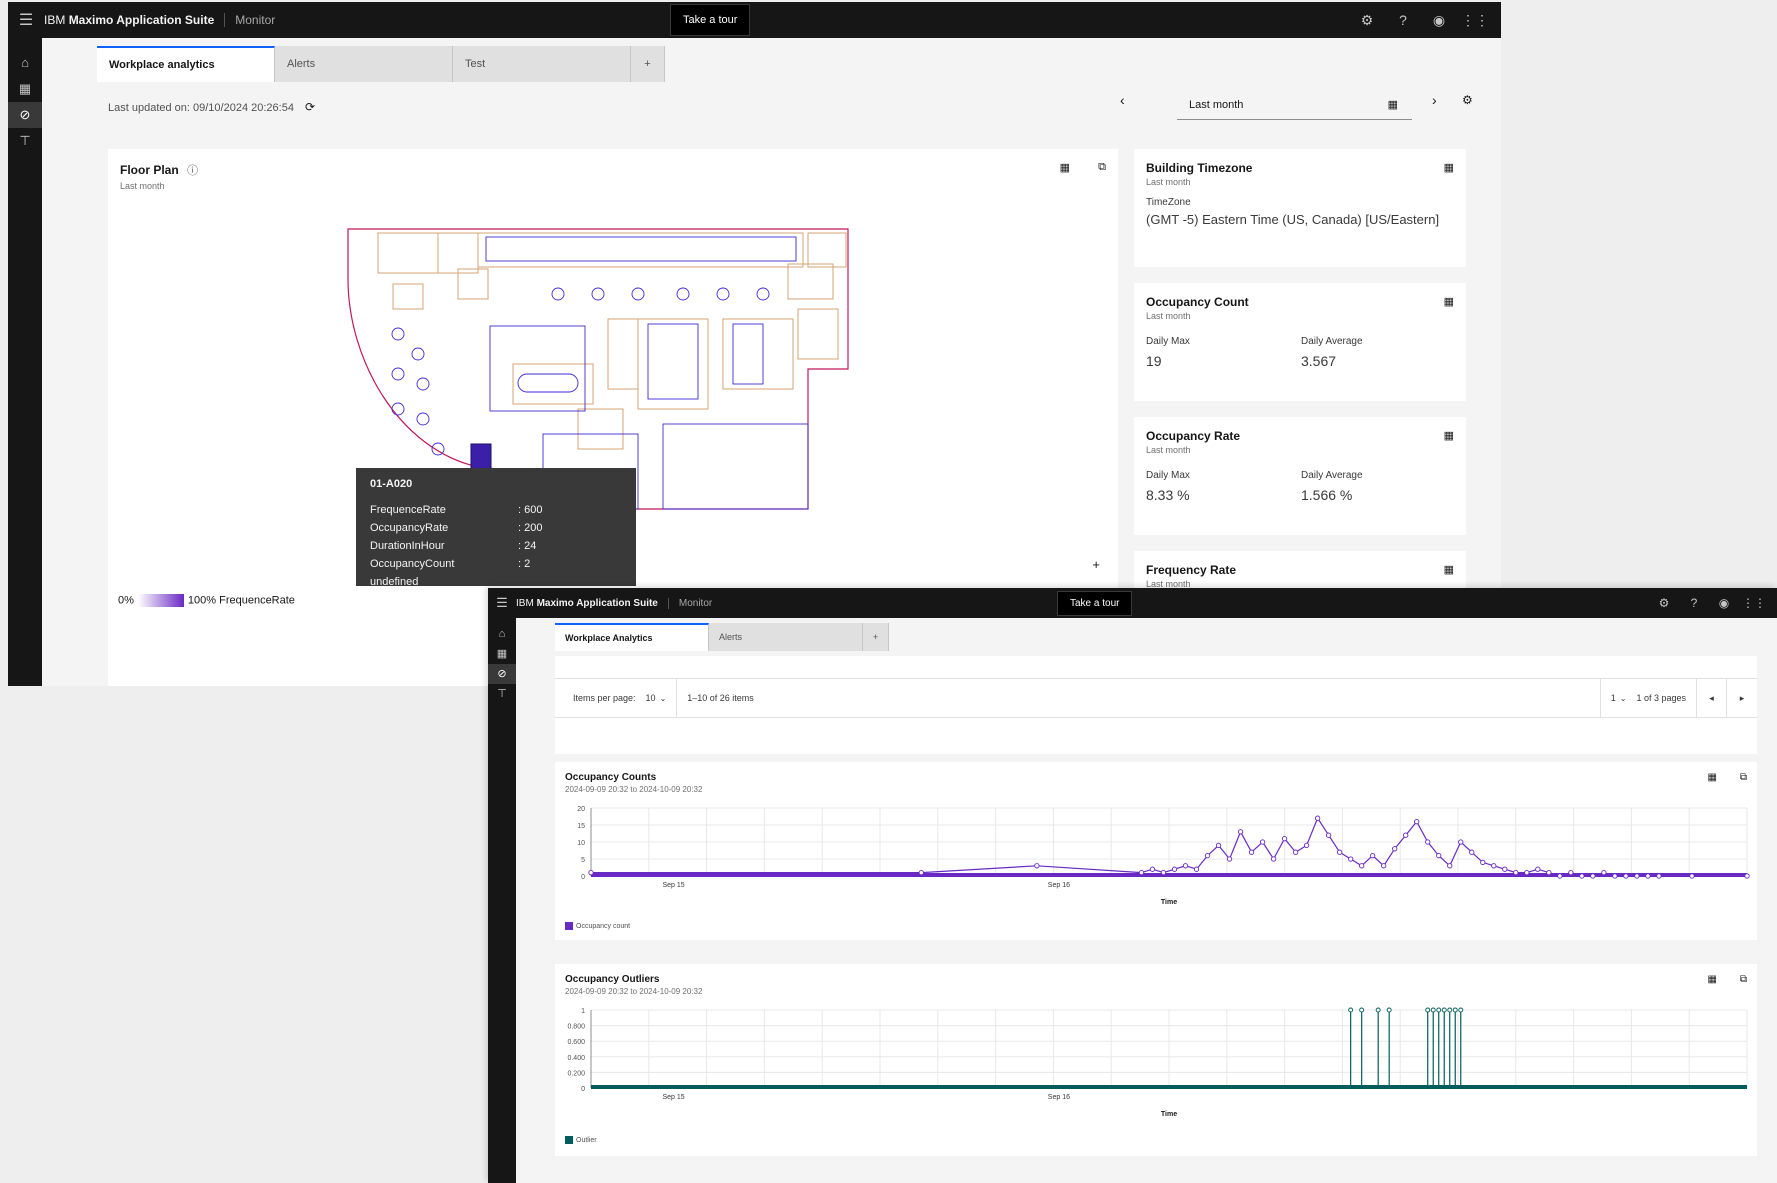 This screenshot has height=1183, width=1777. Describe the element at coordinates (1096, 564) in the screenshot. I see `zoom-in-button: +` at that location.